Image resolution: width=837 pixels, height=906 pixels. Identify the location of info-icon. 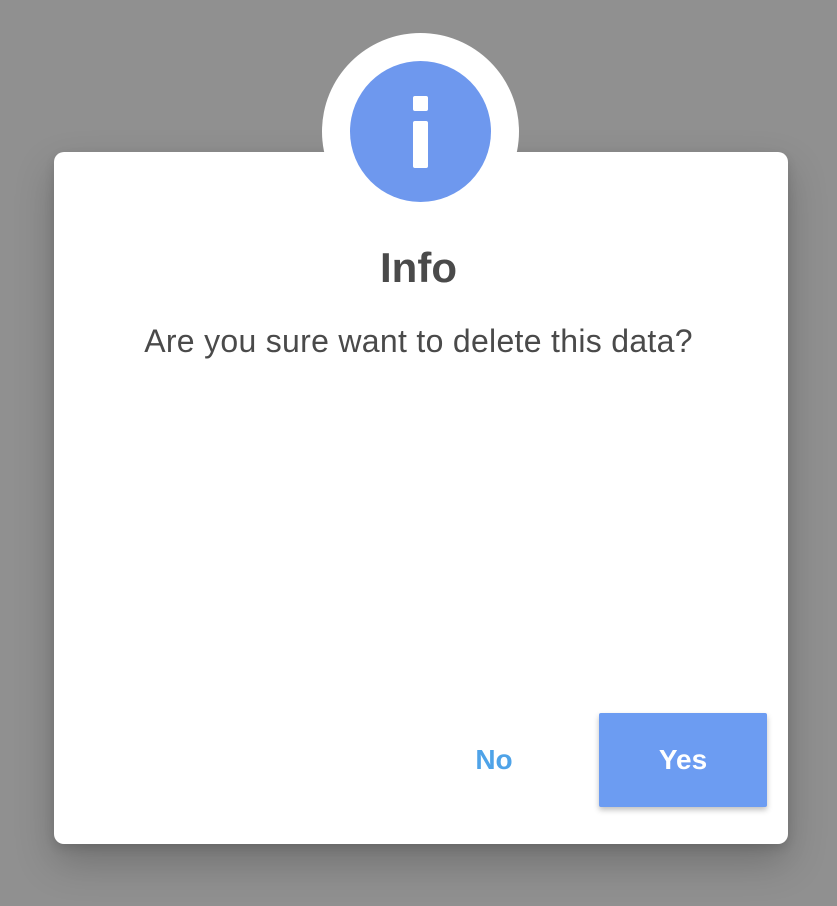
(420, 131).